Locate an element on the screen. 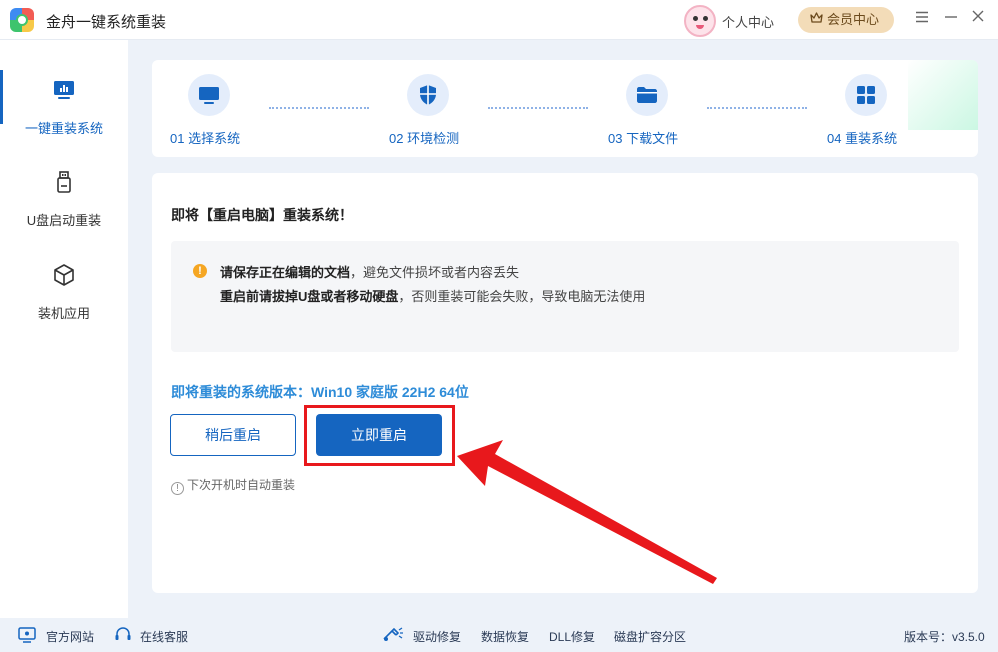 This screenshot has width=998, height=652. official-site-link: 官方网站 is located at coordinates (70, 636).